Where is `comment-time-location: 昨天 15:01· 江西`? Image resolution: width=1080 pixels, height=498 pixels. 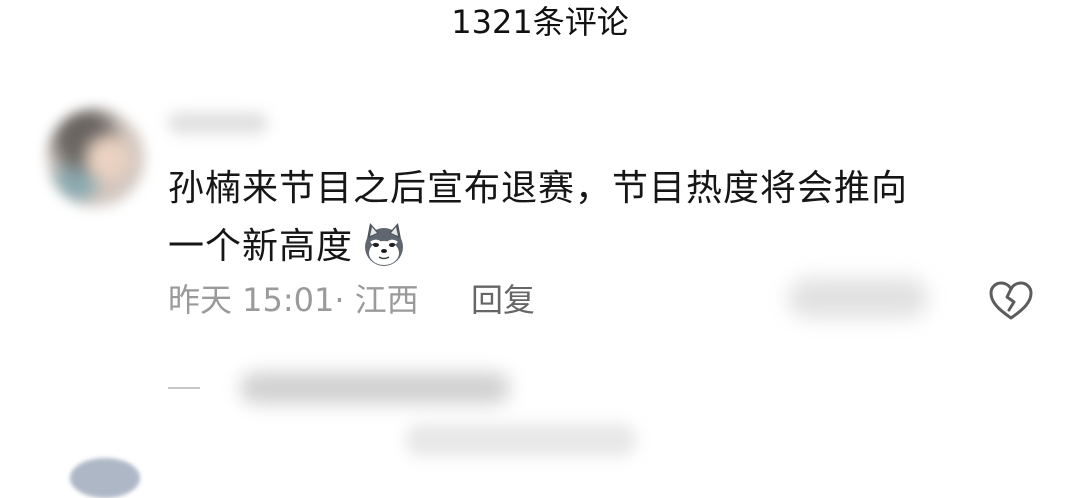 comment-time-location: 昨天 15:01· 江西 is located at coordinates (293, 300).